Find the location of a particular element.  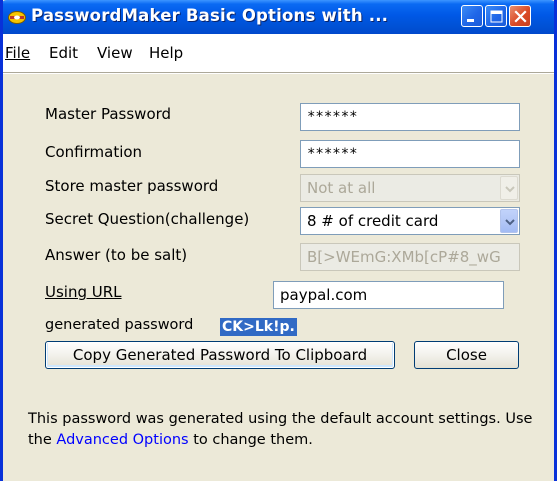

confirmation-input: ****** is located at coordinates (410, 154).